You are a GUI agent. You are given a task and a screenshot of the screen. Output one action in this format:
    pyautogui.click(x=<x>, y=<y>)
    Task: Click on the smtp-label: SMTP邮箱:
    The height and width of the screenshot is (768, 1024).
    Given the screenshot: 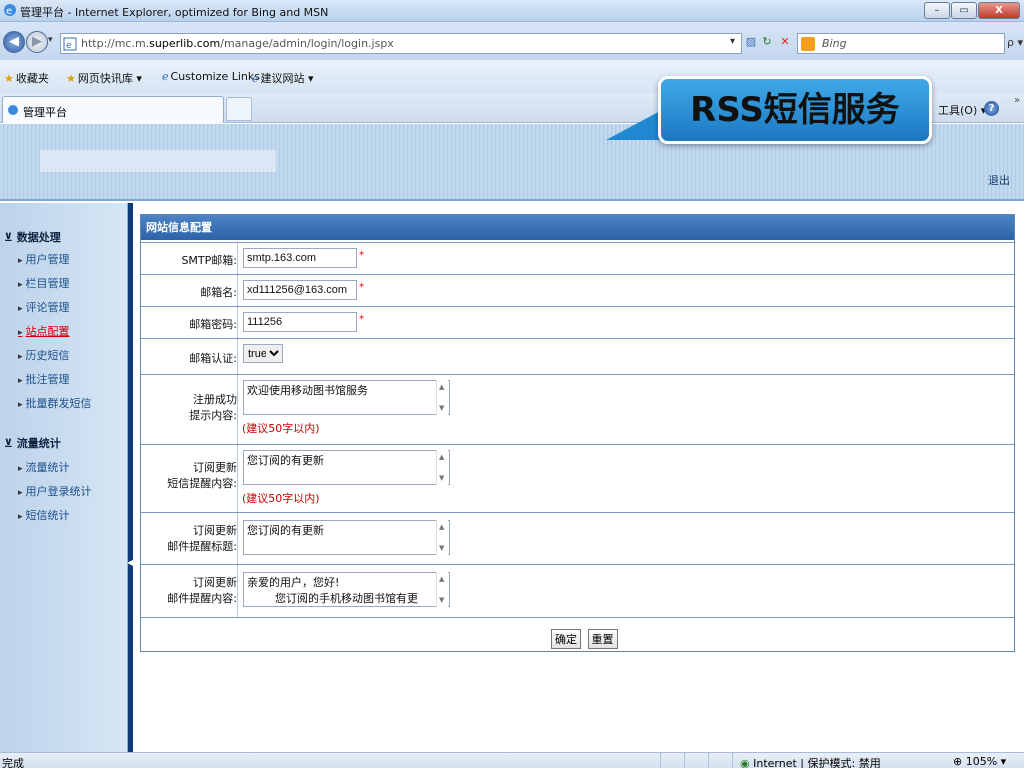 What is the action you would take?
    pyautogui.click(x=209, y=260)
    